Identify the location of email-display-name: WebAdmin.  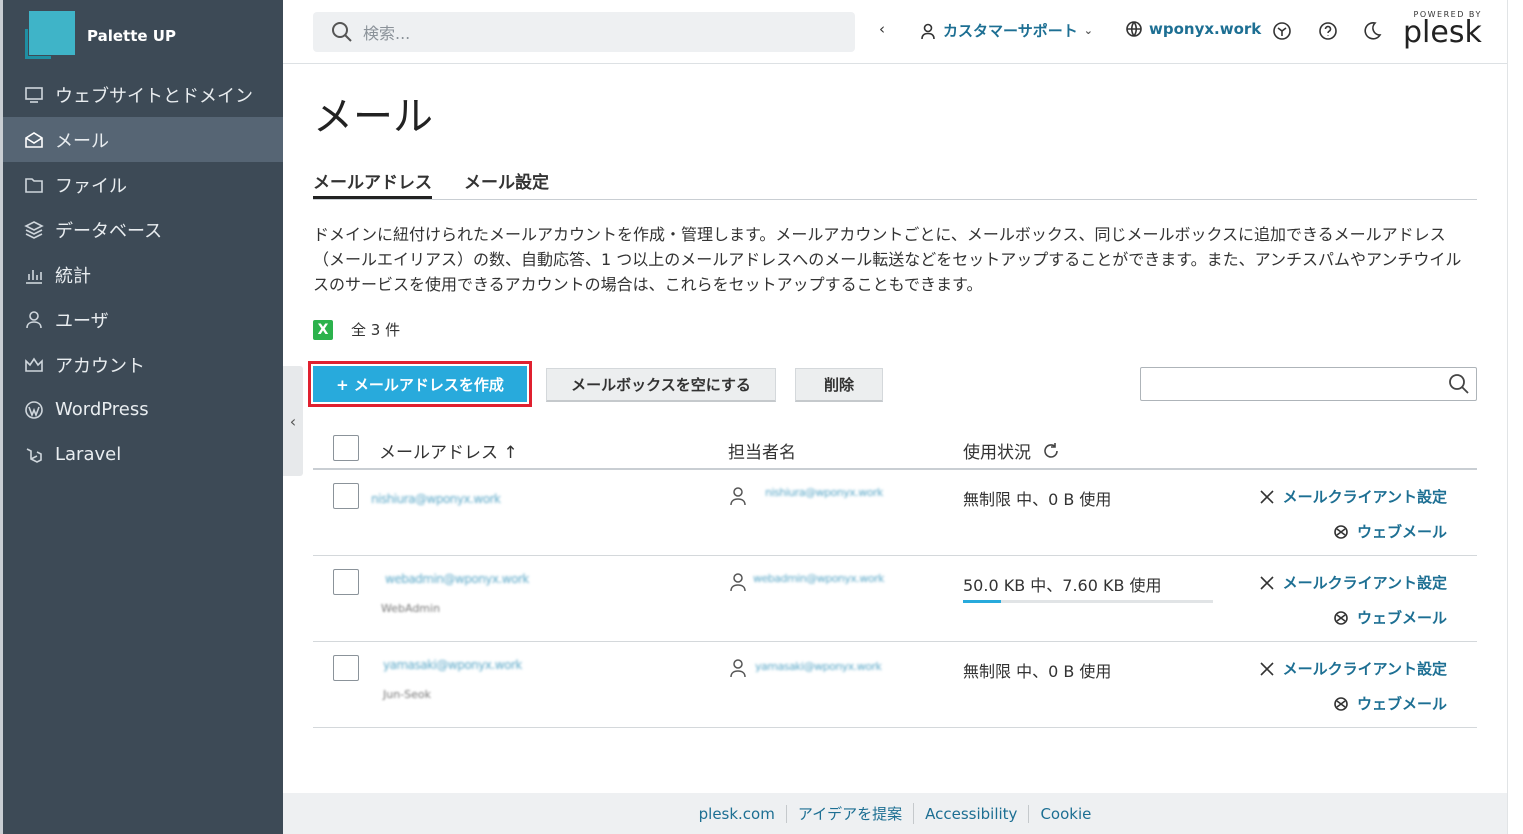
(411, 608).